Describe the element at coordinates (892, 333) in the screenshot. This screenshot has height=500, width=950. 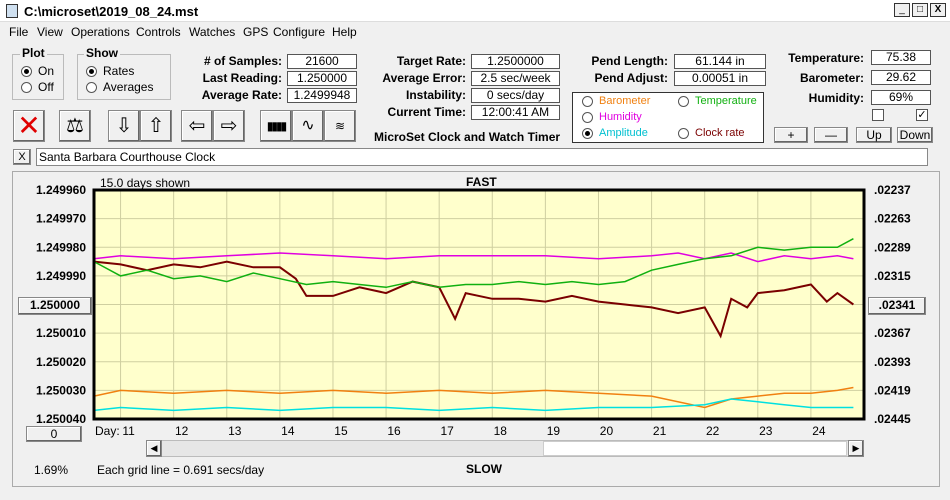
I see `right-tick-label: .02367` at that location.